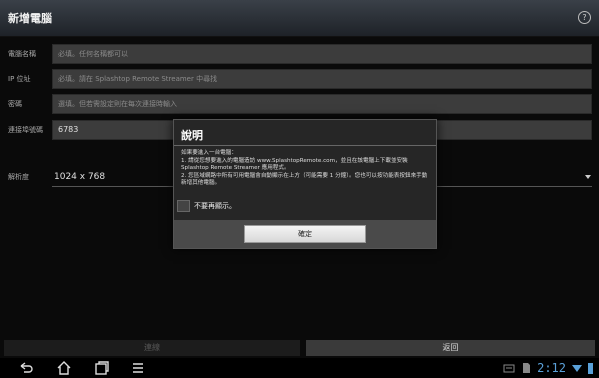 The width and height of the screenshot is (599, 378). I want to click on dont-show-again-checkbox, so click(183, 206).